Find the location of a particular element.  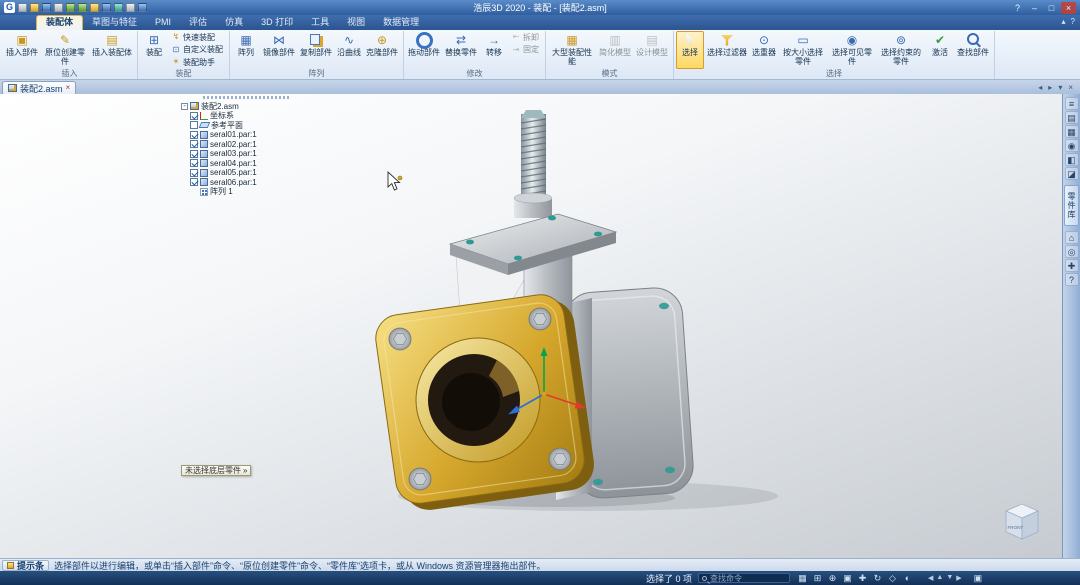

rotate-view-icon: ↻ is located at coordinates (877, 578).